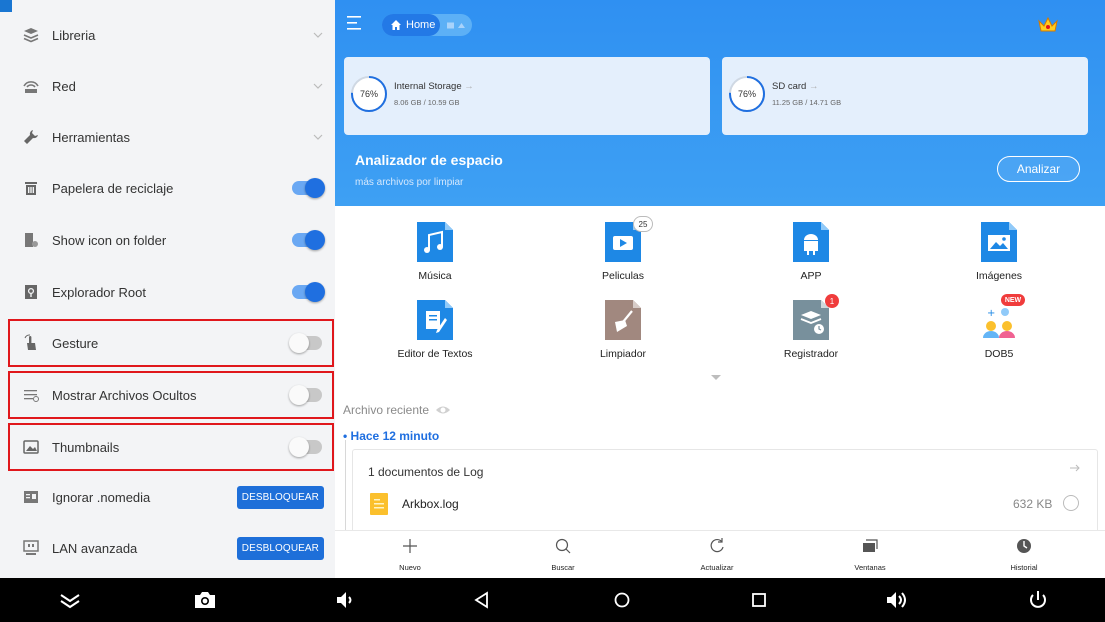 This screenshot has width=1105, height=622. I want to click on badge-text: 1, so click(832, 301).